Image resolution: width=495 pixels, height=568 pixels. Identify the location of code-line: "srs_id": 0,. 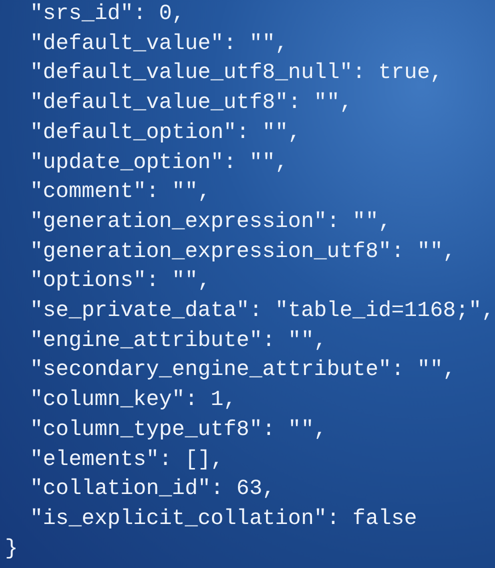
(107, 14).